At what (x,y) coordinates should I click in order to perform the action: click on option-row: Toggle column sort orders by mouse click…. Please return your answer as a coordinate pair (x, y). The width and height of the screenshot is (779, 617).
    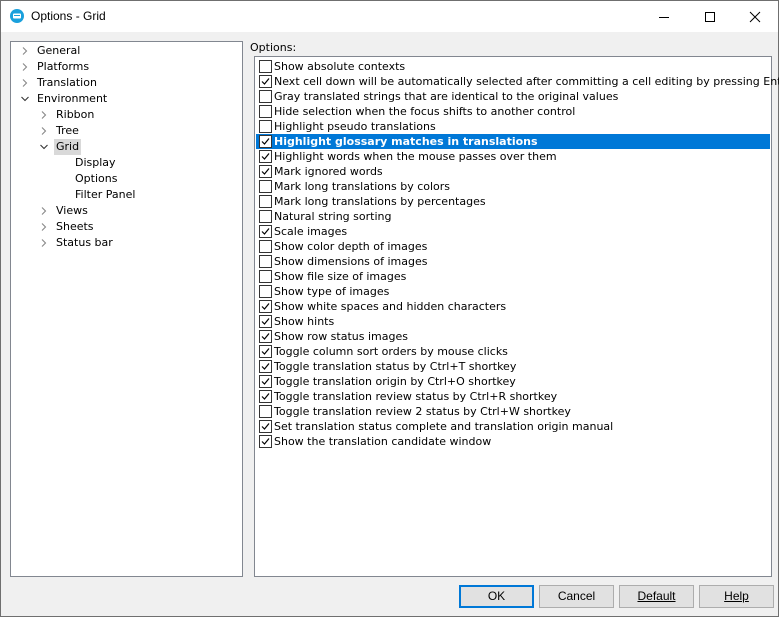
    Looking at the image, I should click on (513, 351).